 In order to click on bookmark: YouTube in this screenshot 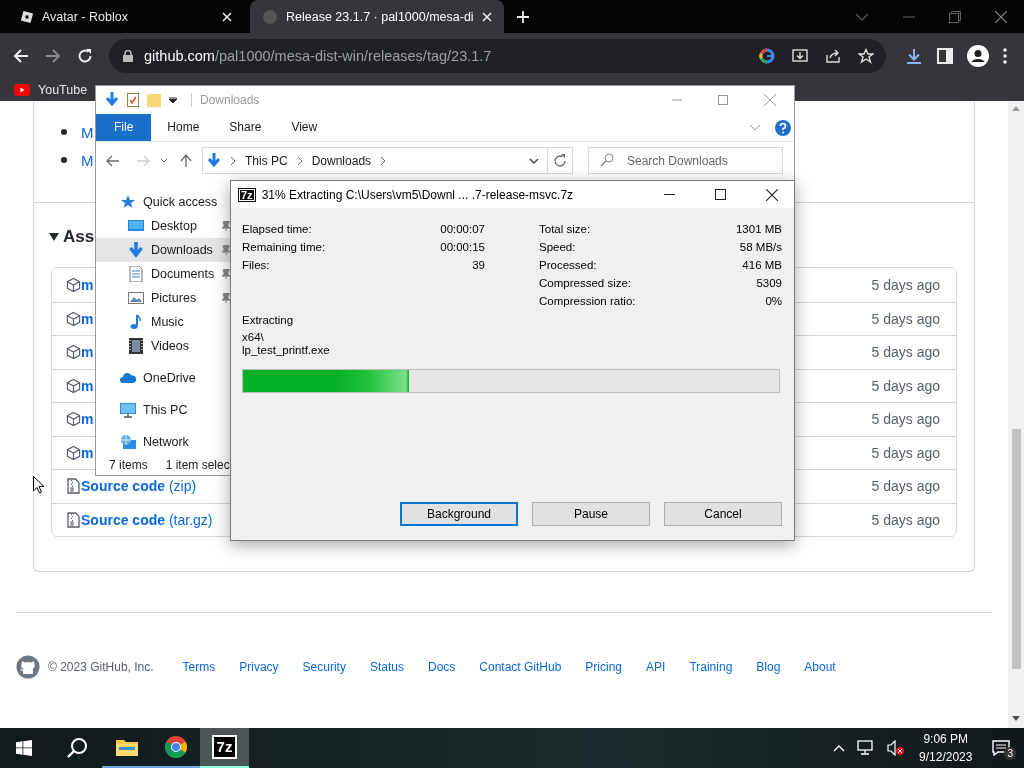, I will do `click(51, 89)`.